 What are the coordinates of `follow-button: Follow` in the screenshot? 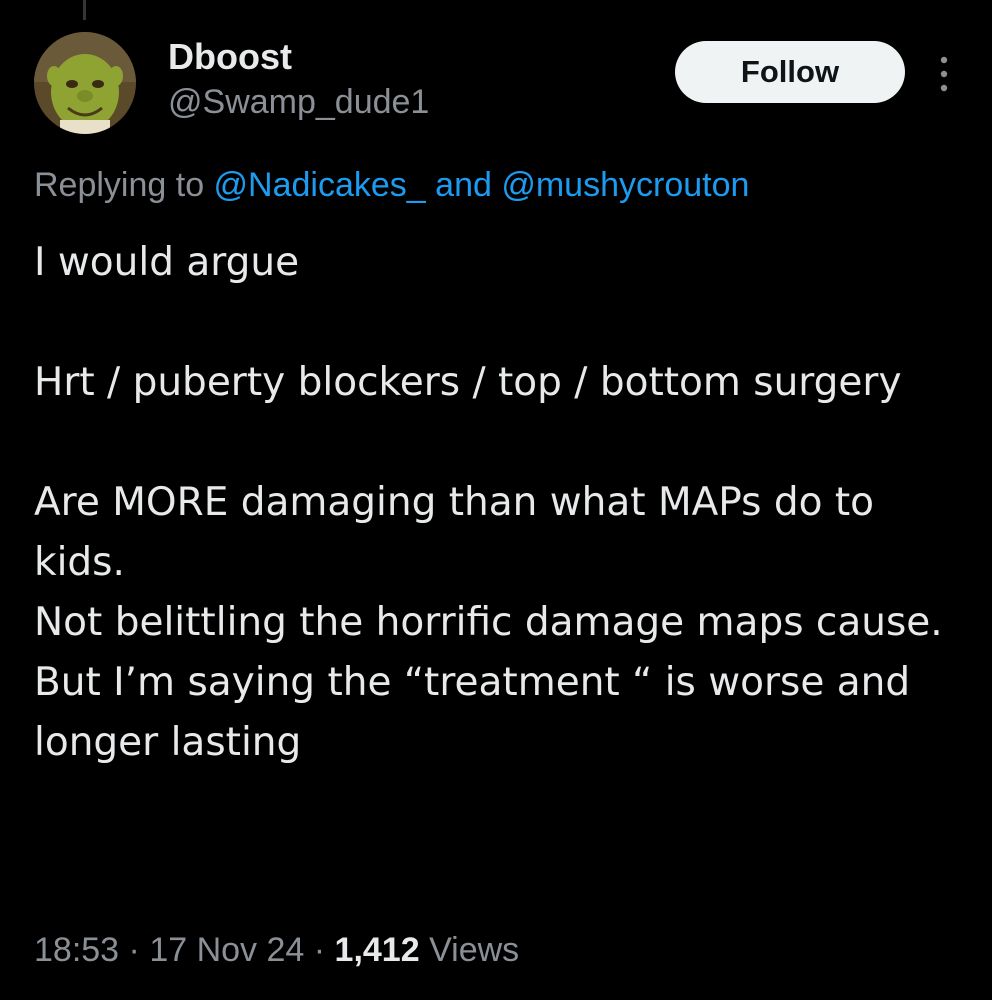 It's located at (790, 72).